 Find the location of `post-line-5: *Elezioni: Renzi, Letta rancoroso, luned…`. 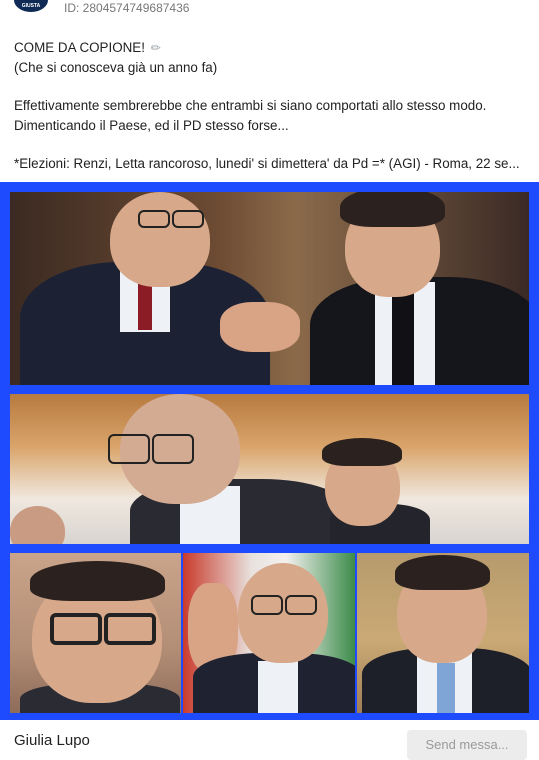

post-line-5: *Elezioni: Renzi, Letta rancoroso, luned… is located at coordinates (271, 164).